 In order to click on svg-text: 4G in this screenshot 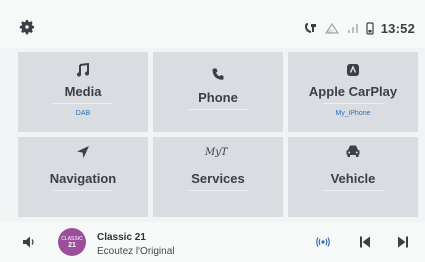, I will do `click(331, 31)`.